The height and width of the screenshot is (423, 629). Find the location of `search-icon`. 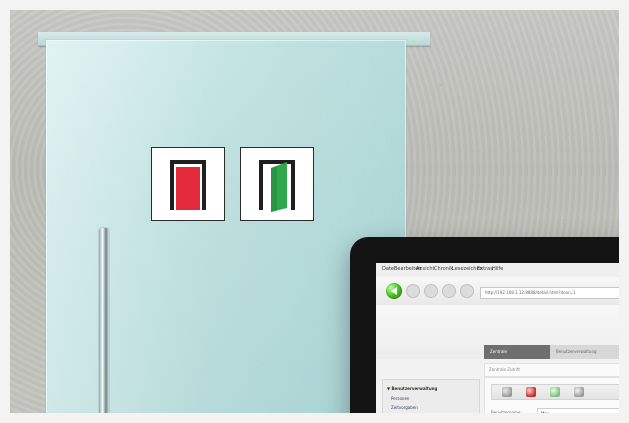

search-icon is located at coordinates (507, 392).